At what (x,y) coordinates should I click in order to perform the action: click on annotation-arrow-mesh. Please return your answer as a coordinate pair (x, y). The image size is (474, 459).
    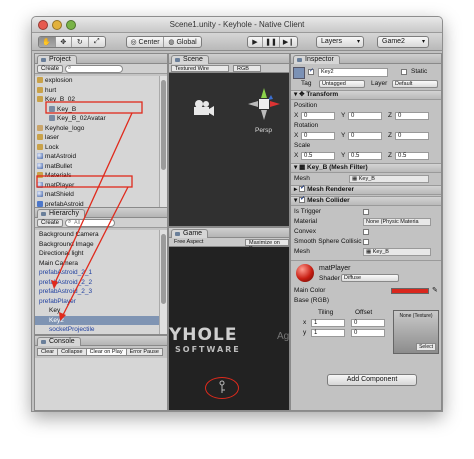
    Looking at the image, I should click on (93, 199).